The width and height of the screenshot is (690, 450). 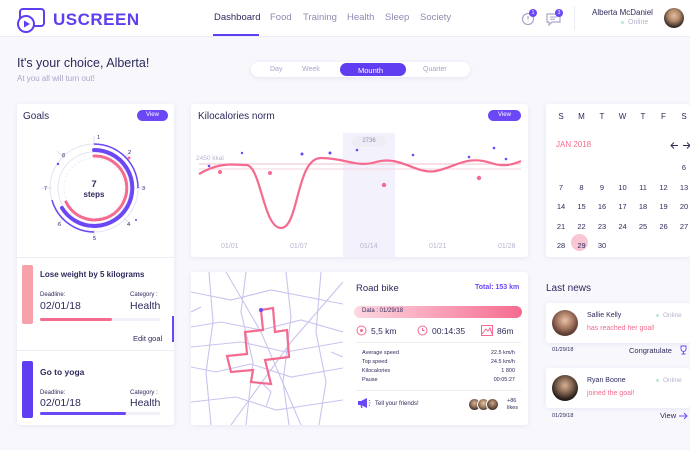 I want to click on calendar-day: 11, so click(x=643, y=187).